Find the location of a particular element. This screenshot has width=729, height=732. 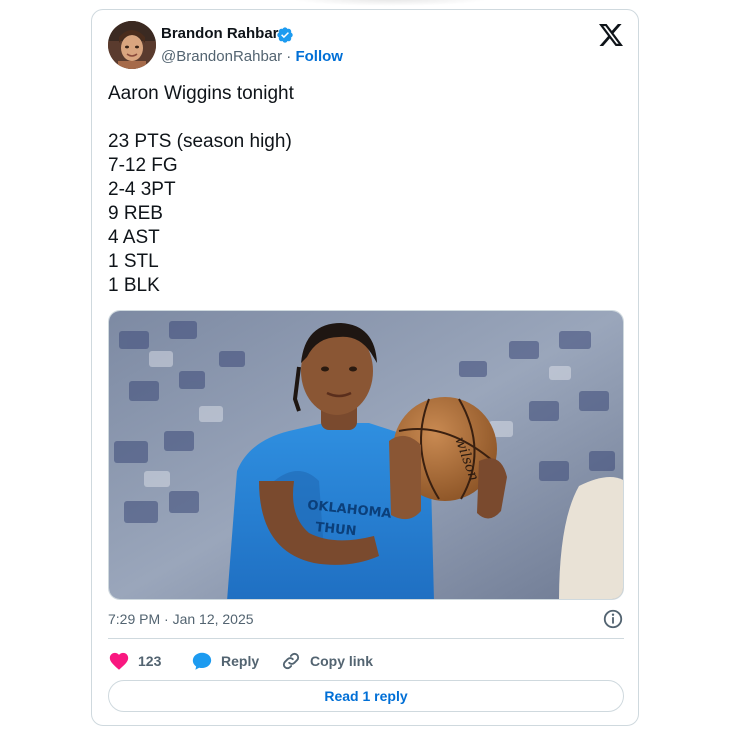

read-reply-button: Read 1 reply is located at coordinates (366, 696).